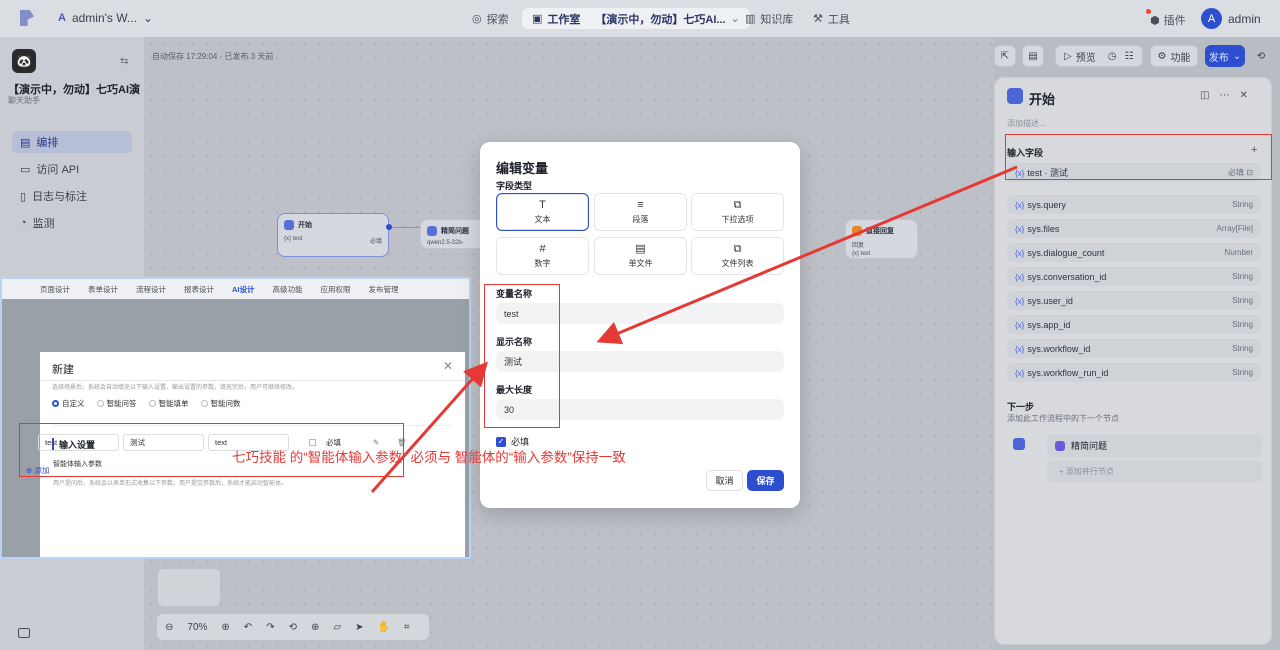 The height and width of the screenshot is (650, 1280). What do you see at coordinates (225, 627) in the screenshot?
I see `zoom-in-icon: ⊕` at bounding box center [225, 627].